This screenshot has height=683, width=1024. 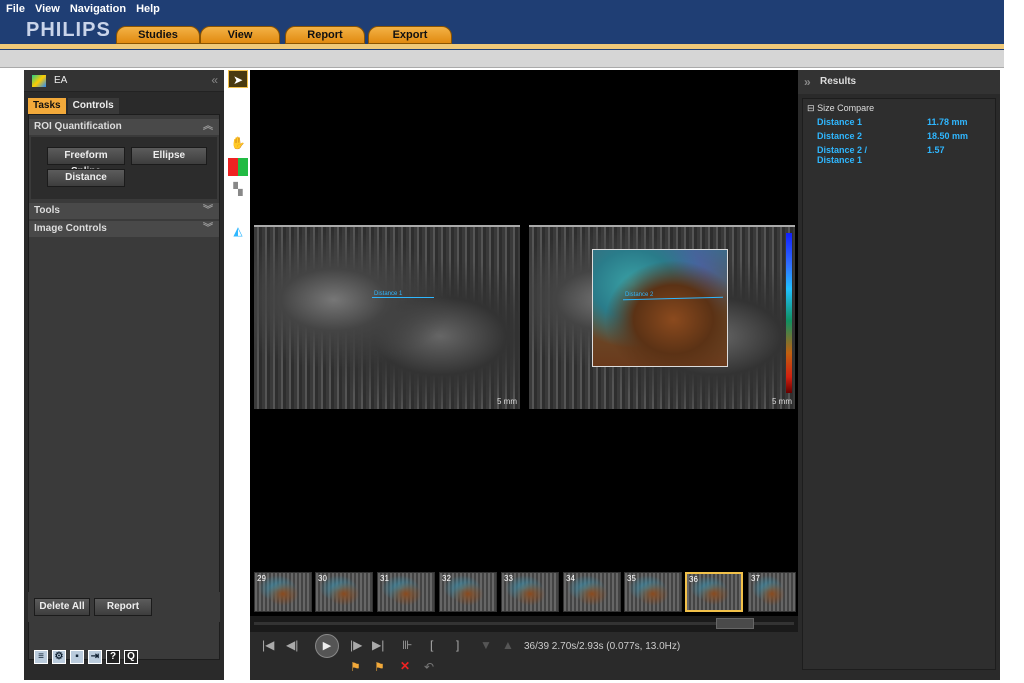 I want to click on tab-tasks: Tasks, so click(x=47, y=106).